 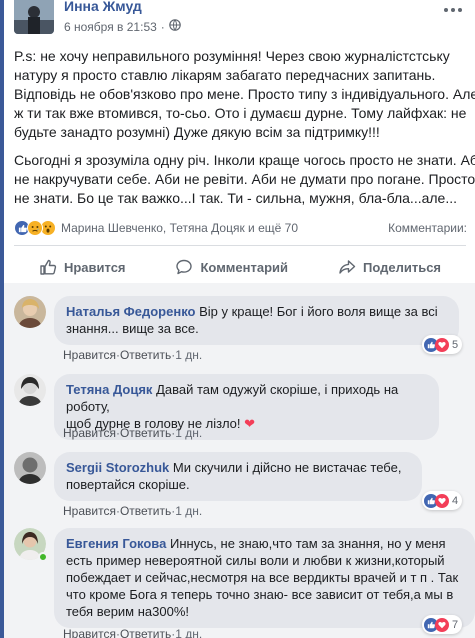 What do you see at coordinates (116, 543) in the screenshot?
I see `commenter-name: Евгения Гокова` at bounding box center [116, 543].